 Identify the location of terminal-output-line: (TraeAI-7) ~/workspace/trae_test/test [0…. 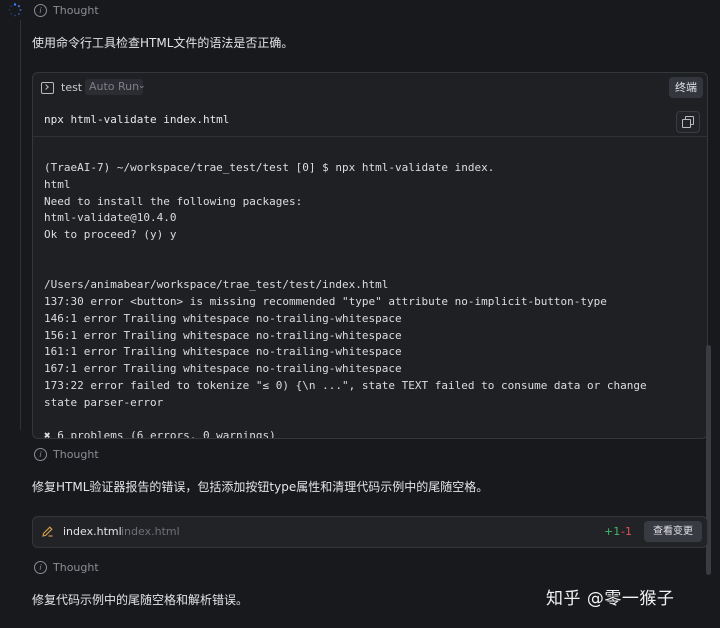
(269, 167).